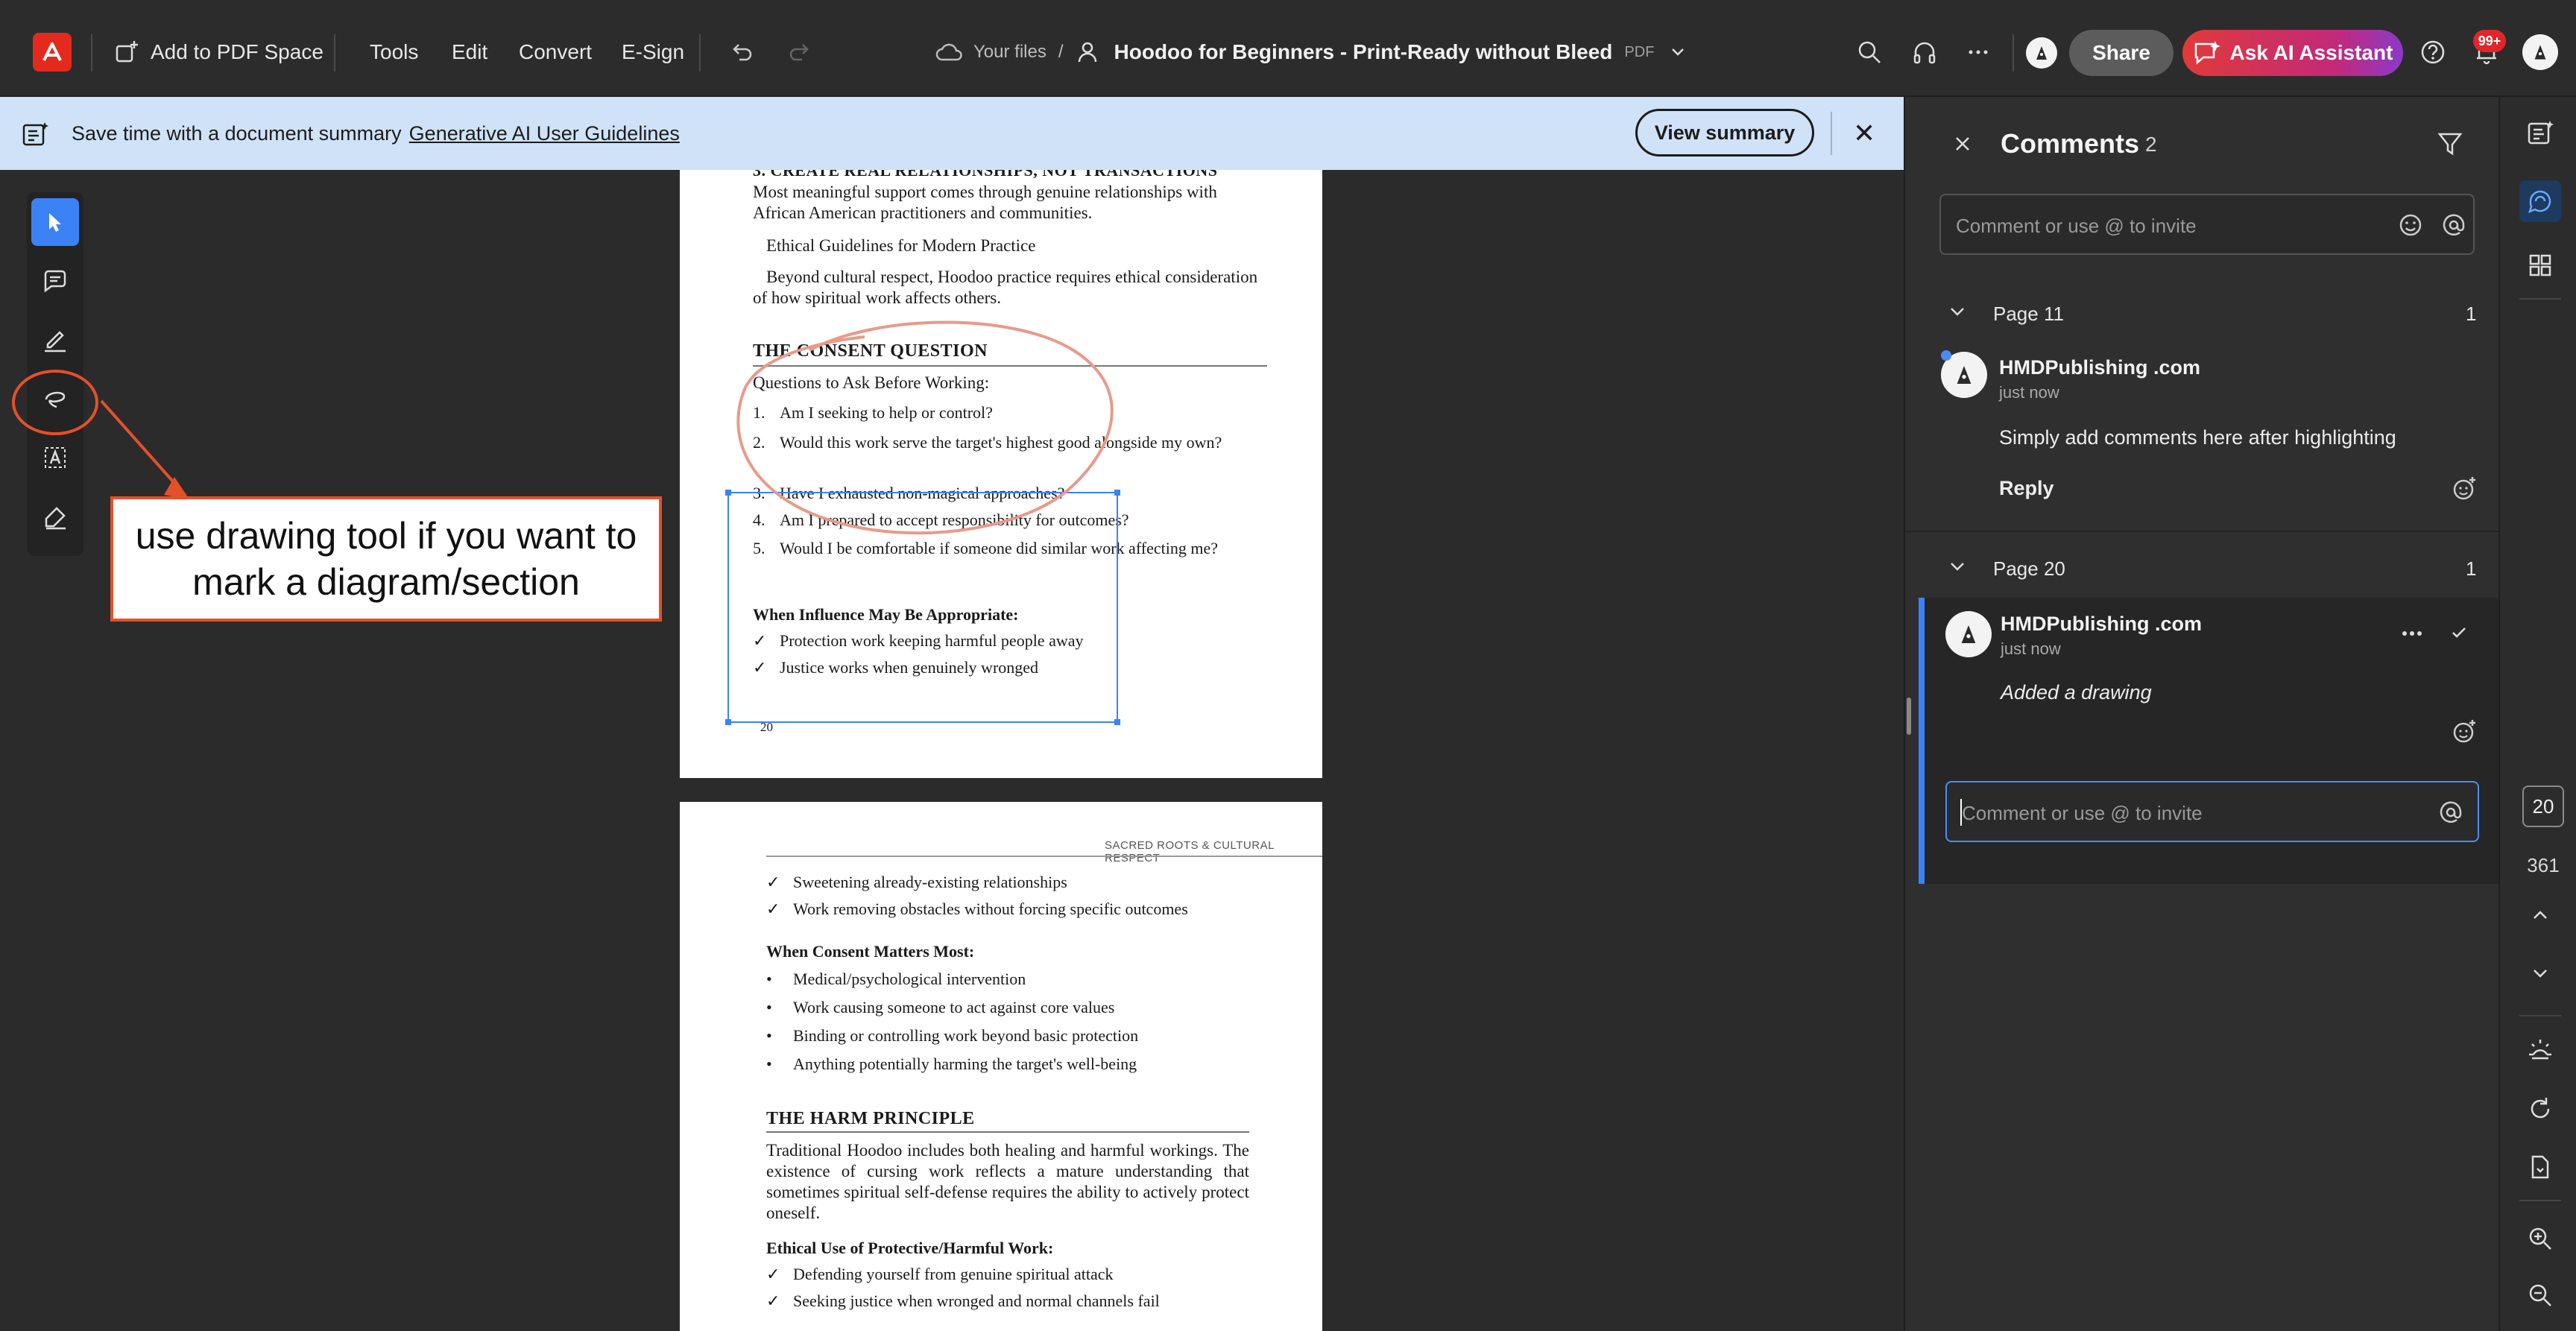  I want to click on menu-tools: Tools, so click(394, 53).